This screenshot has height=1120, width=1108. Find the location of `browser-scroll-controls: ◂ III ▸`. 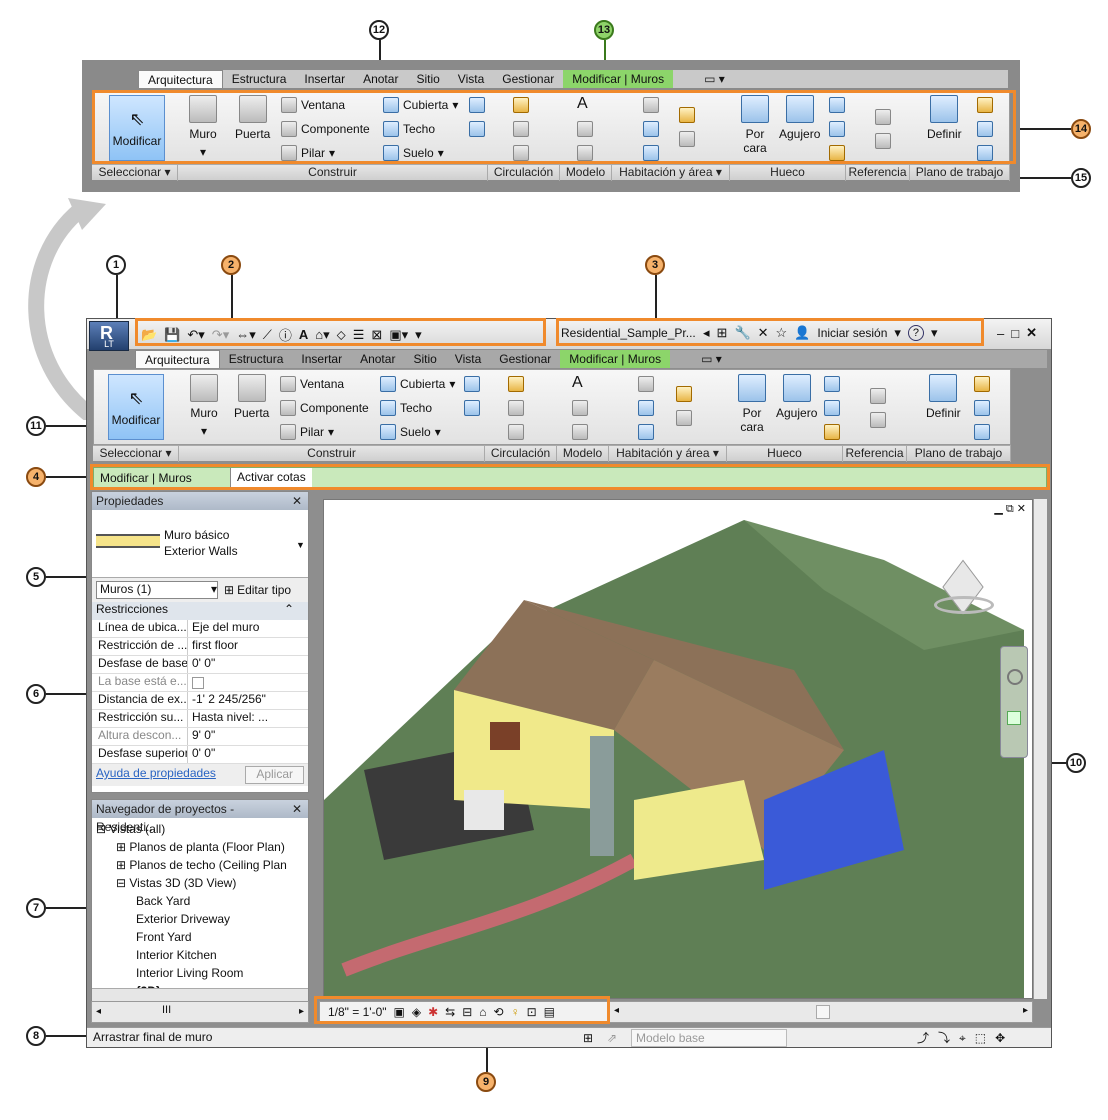

browser-scroll-controls: ◂ III ▸ is located at coordinates (200, 1012).